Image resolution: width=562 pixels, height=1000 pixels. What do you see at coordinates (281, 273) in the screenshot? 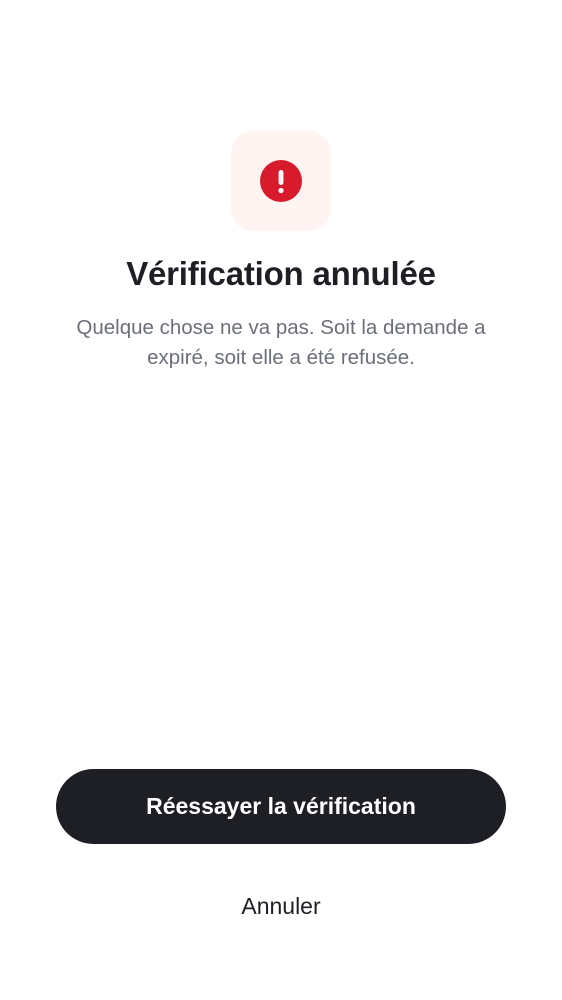
I see `page-title: Vérification annulée` at bounding box center [281, 273].